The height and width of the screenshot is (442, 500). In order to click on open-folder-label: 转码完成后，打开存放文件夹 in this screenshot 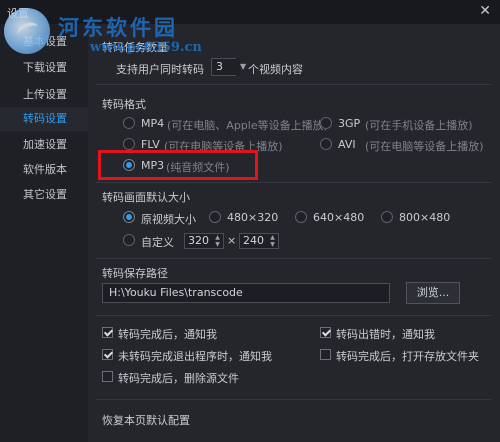, I will do `click(407, 356)`.